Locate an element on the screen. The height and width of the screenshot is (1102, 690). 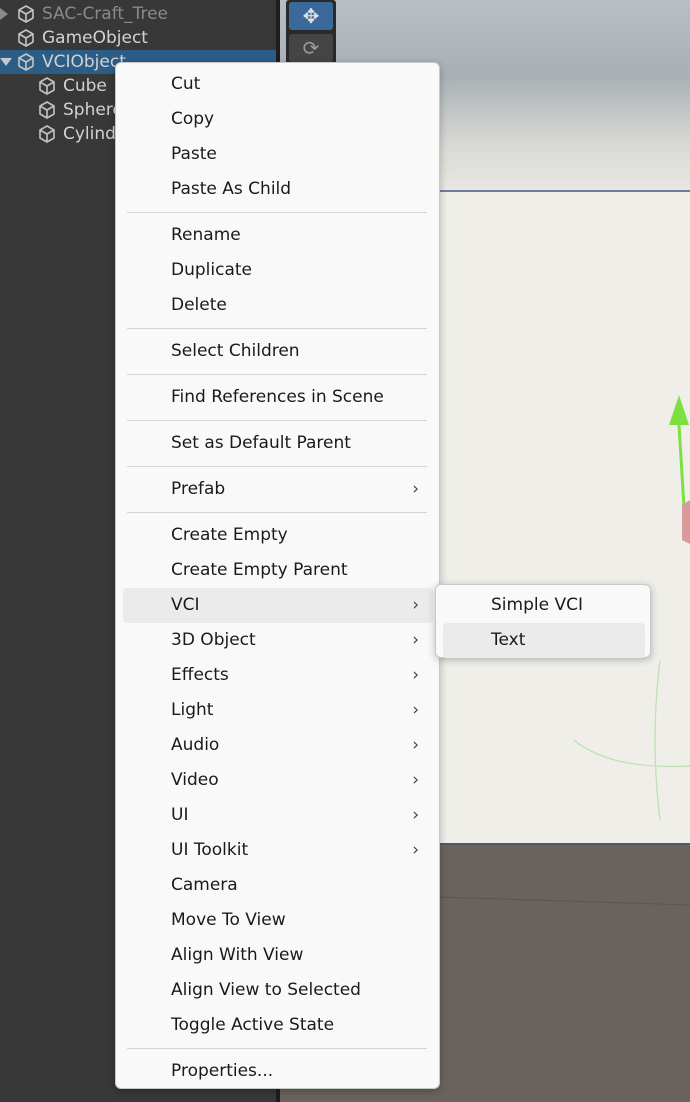
hierarchy-row-label: VCIObject is located at coordinates (84, 62).